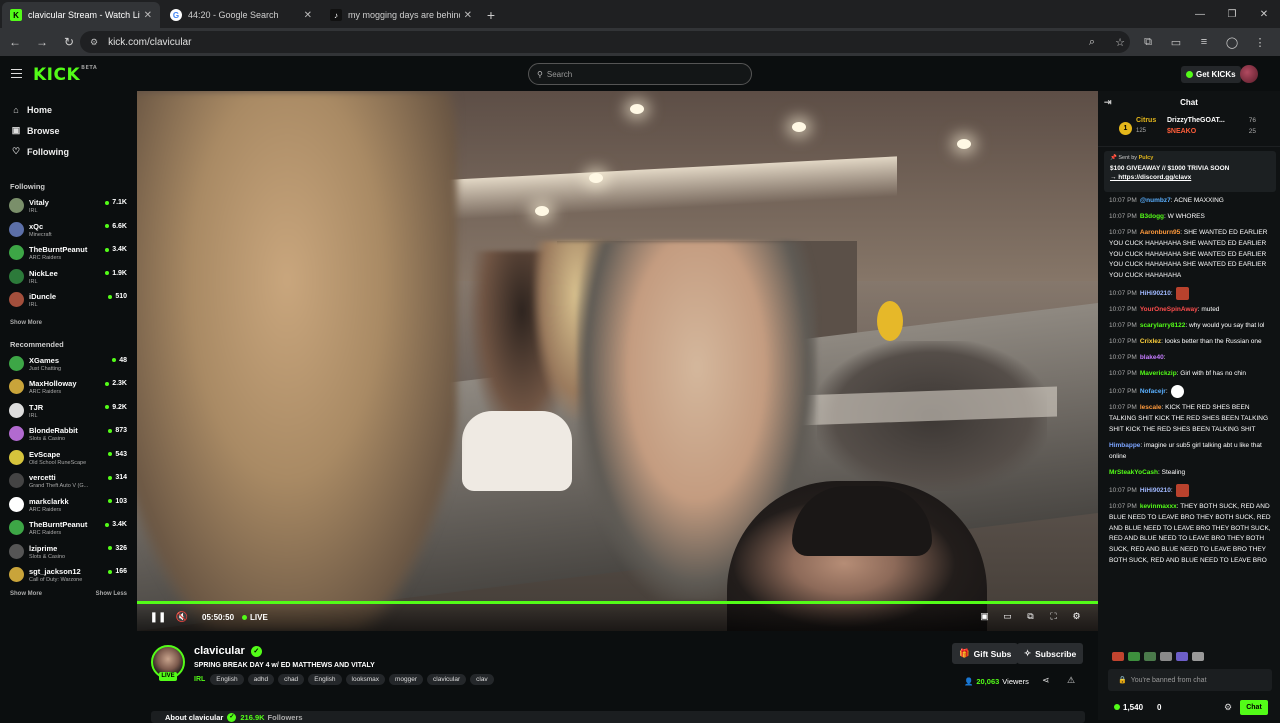 The width and height of the screenshot is (1280, 723). I want to click on stream-tag: chad, so click(291, 679).